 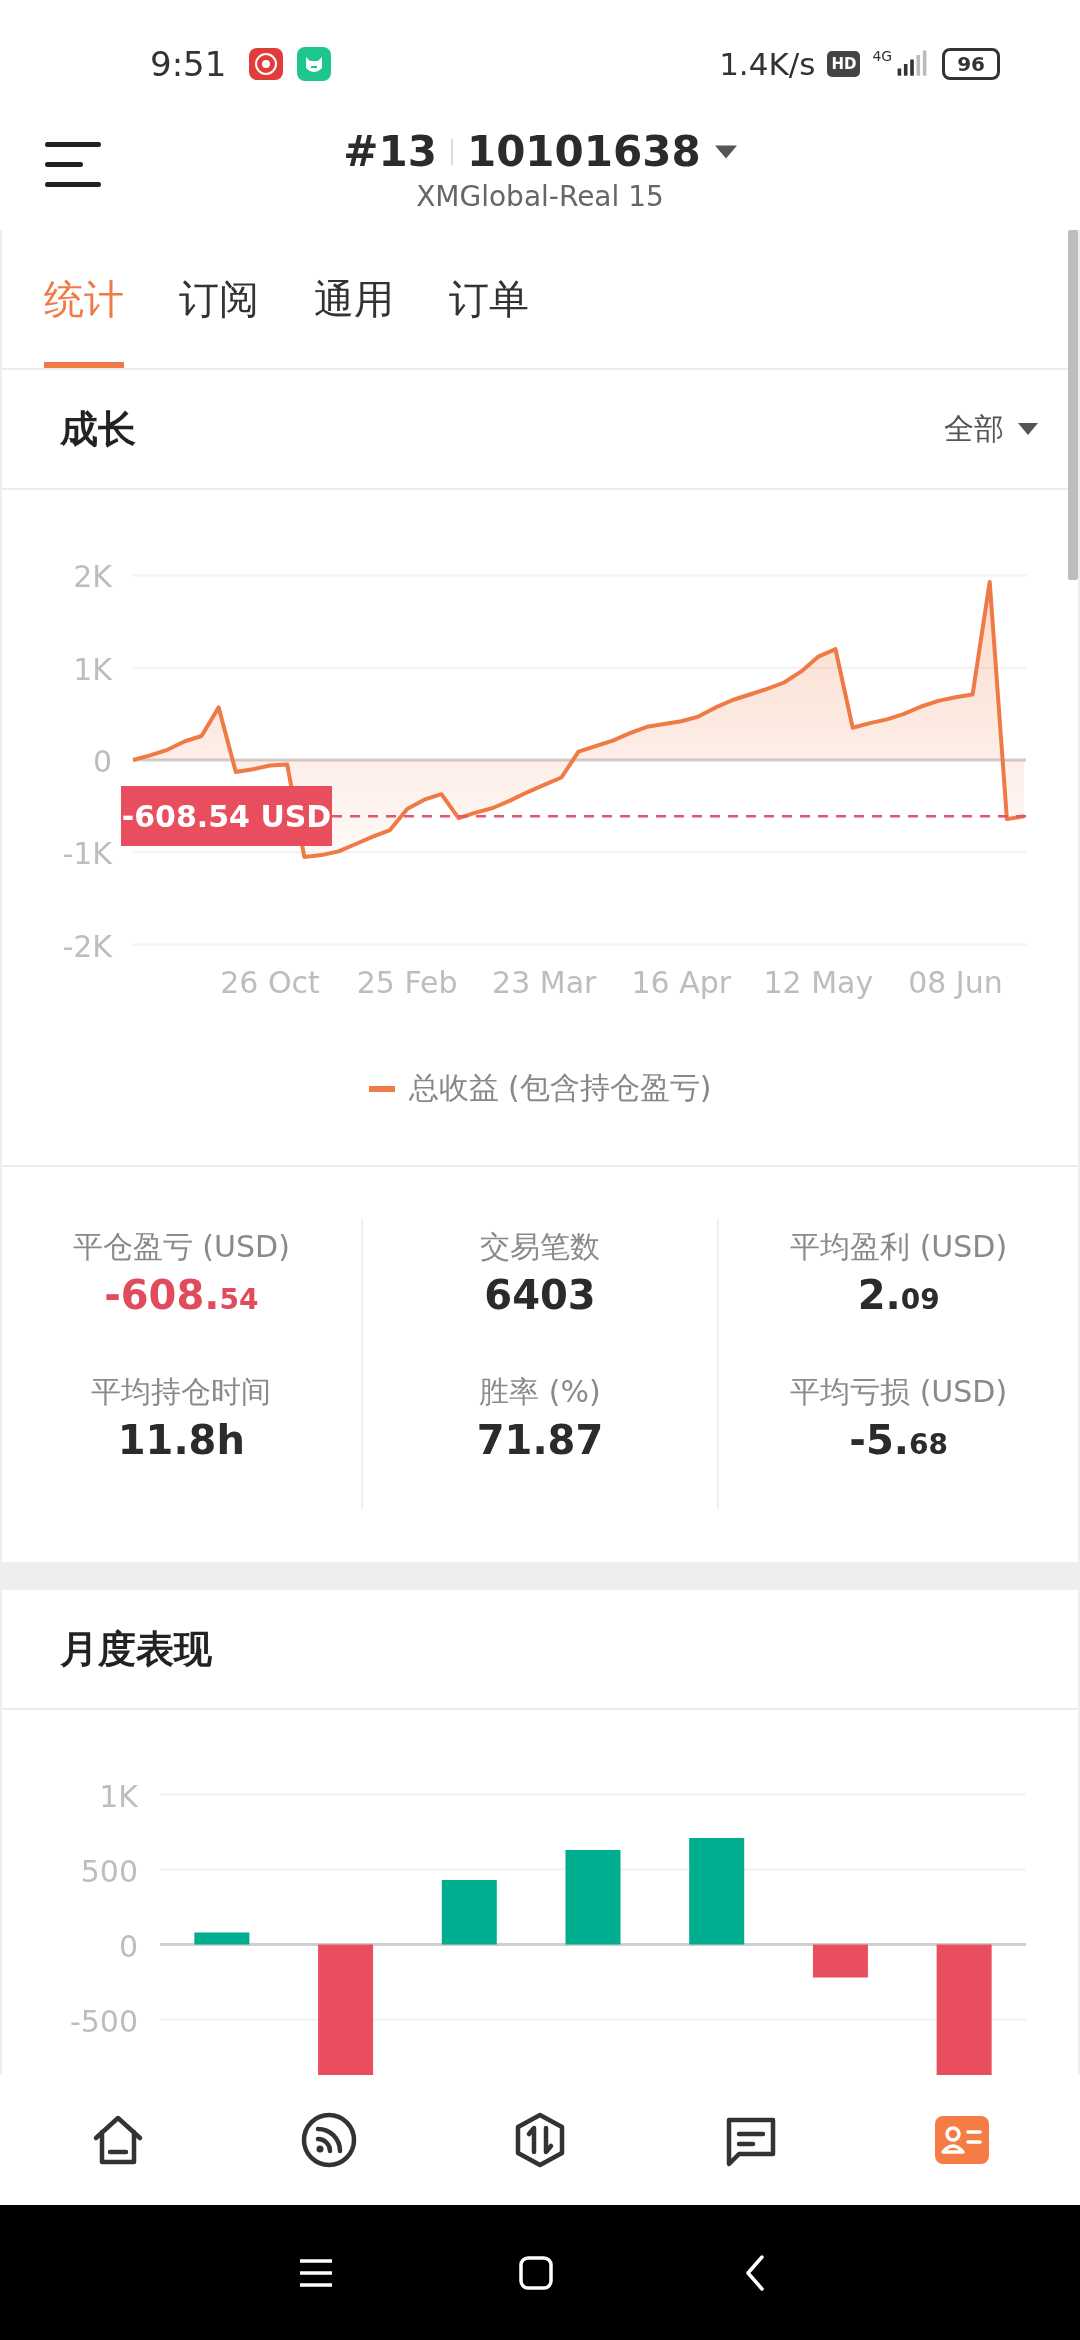 What do you see at coordinates (354, 299) in the screenshot?
I see `tab: 通用` at bounding box center [354, 299].